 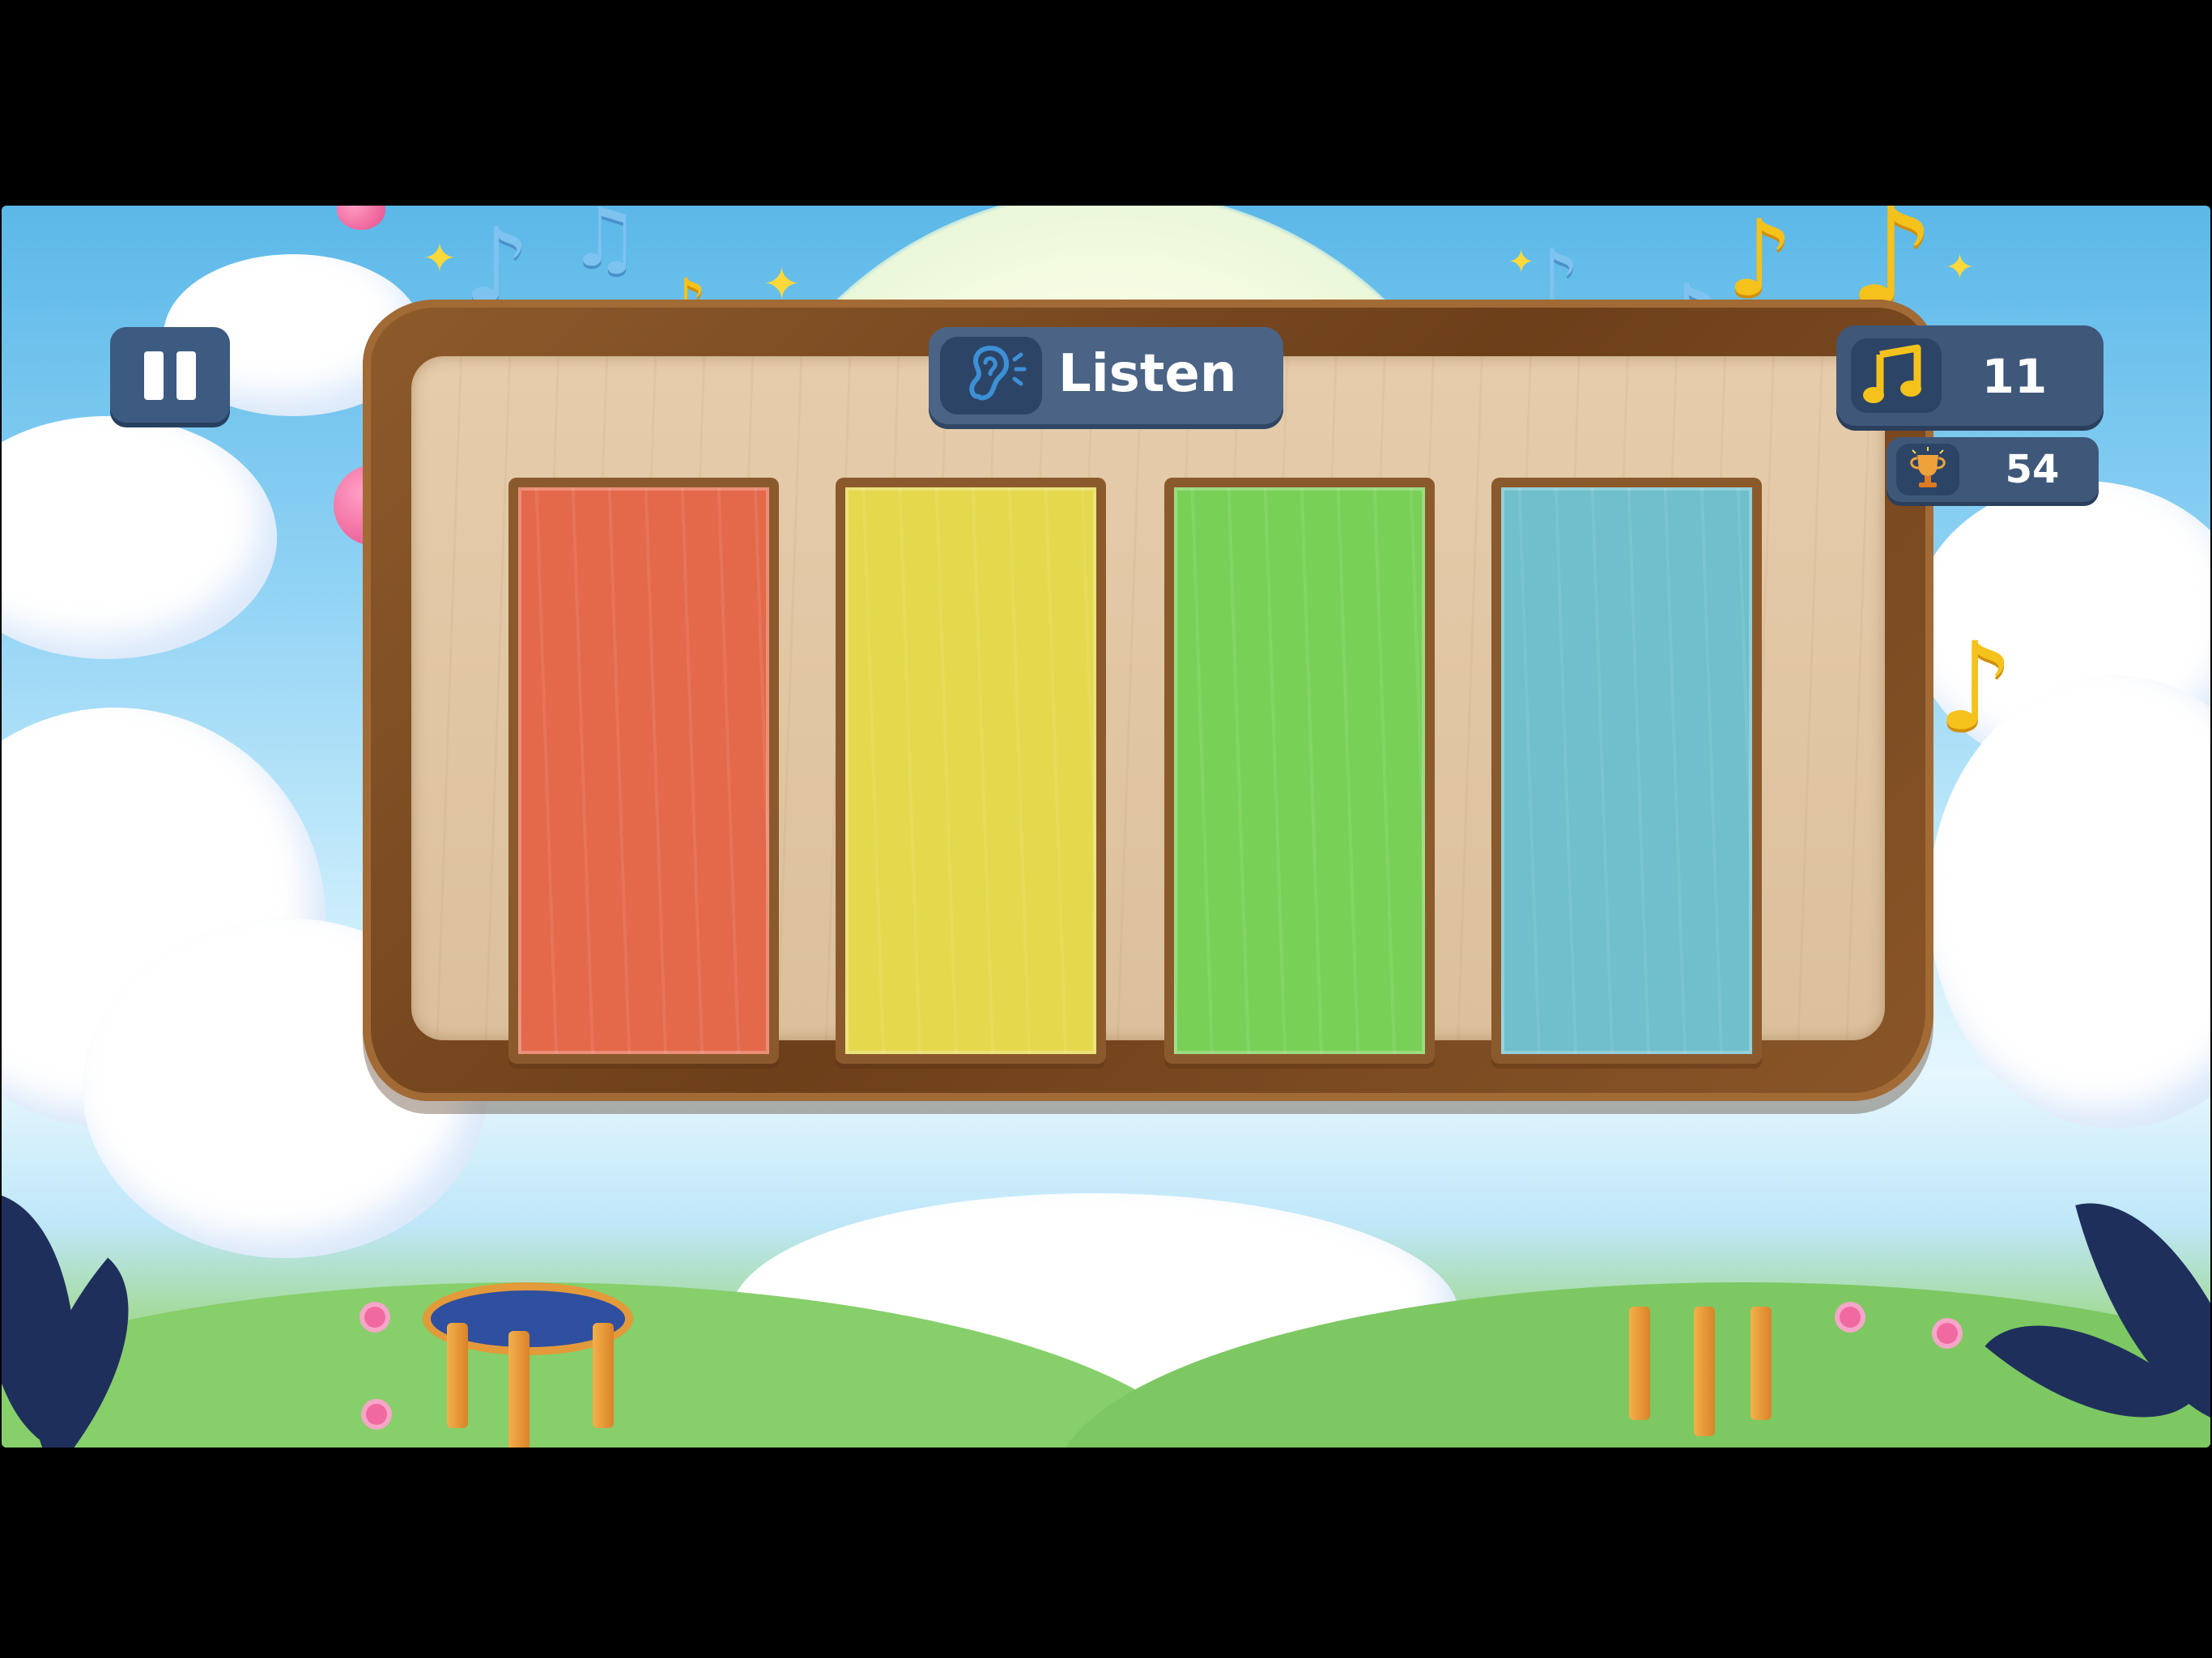 I want to click on listen-icon-box, so click(x=991, y=375).